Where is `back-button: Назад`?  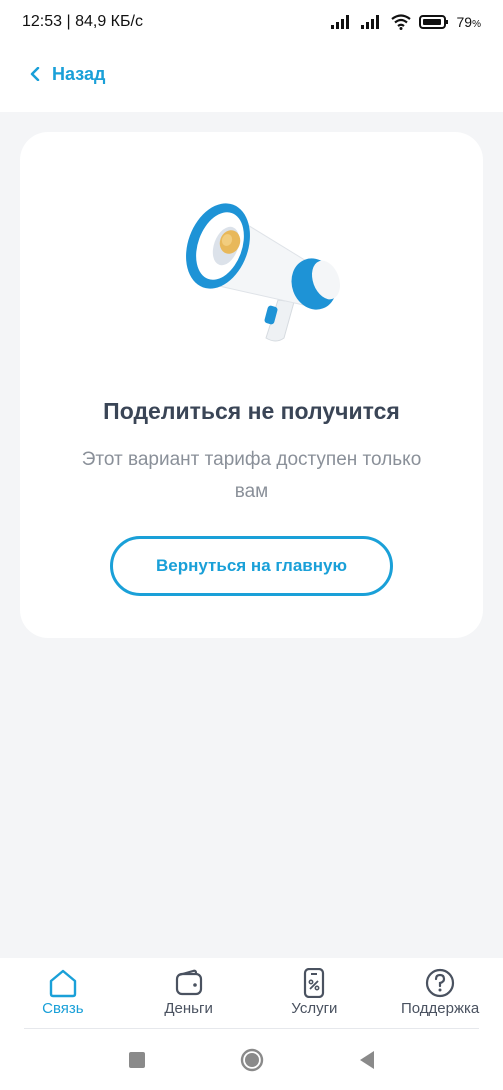 back-button: Назад is located at coordinates (67, 74).